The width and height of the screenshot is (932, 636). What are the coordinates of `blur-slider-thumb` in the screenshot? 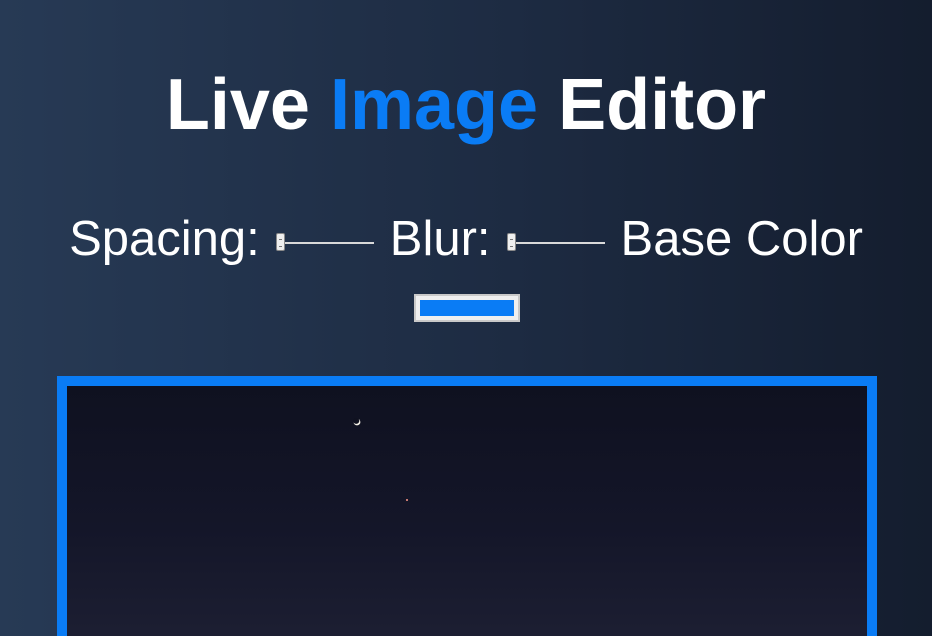 It's located at (511, 242).